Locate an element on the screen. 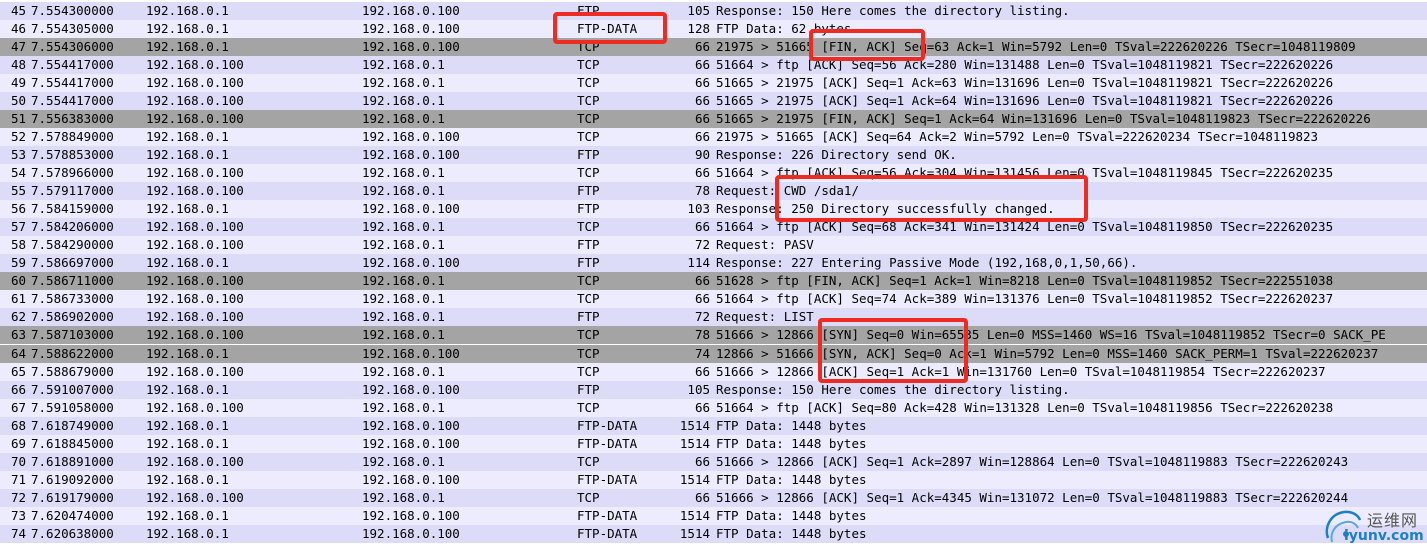 The height and width of the screenshot is (551, 1427). packet-time: 7.554300000 is located at coordinates (72, 10).